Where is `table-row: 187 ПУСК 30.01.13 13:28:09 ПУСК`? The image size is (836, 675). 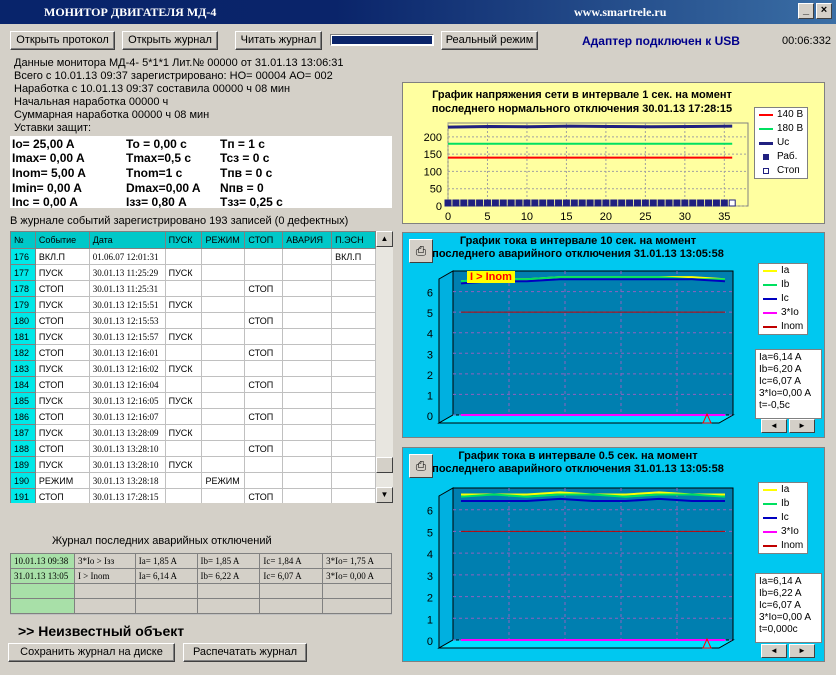 table-row: 187 ПУСК 30.01.13 13:28:09 ПУСК is located at coordinates (193, 432).